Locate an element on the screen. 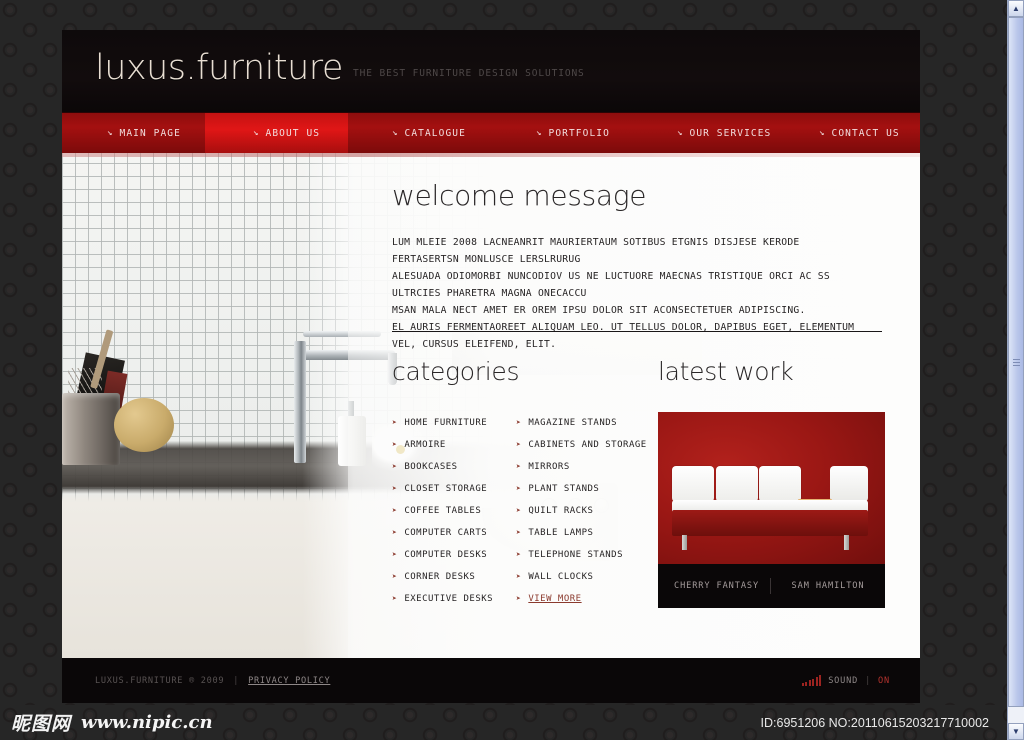 Image resolution: width=1024 pixels, height=740 pixels. utensils-group is located at coordinates (97, 372).